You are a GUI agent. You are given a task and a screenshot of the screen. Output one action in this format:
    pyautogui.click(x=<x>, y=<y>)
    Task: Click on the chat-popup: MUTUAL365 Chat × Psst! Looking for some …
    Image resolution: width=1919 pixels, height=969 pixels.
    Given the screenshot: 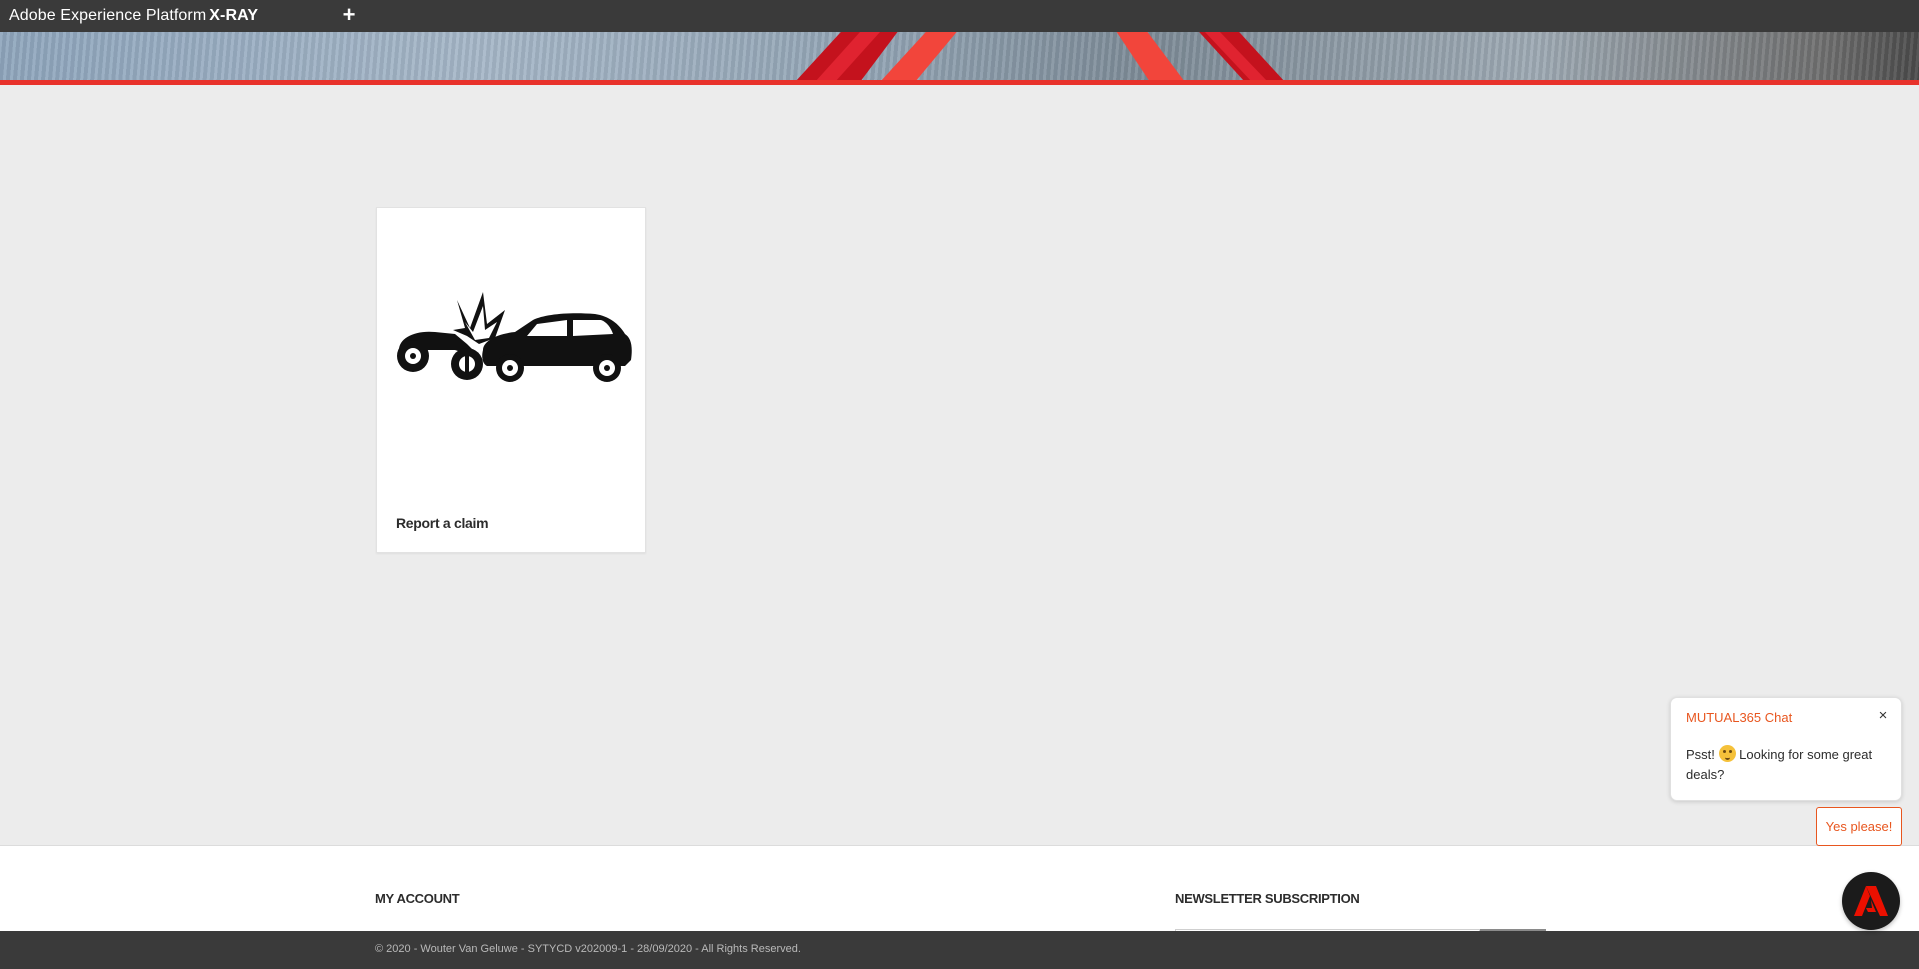 What is the action you would take?
    pyautogui.click(x=1786, y=749)
    